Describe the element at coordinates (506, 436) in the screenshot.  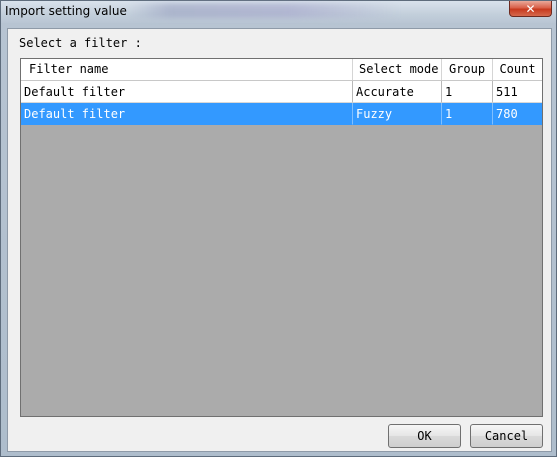
I see `cancel-button: Cancel` at that location.